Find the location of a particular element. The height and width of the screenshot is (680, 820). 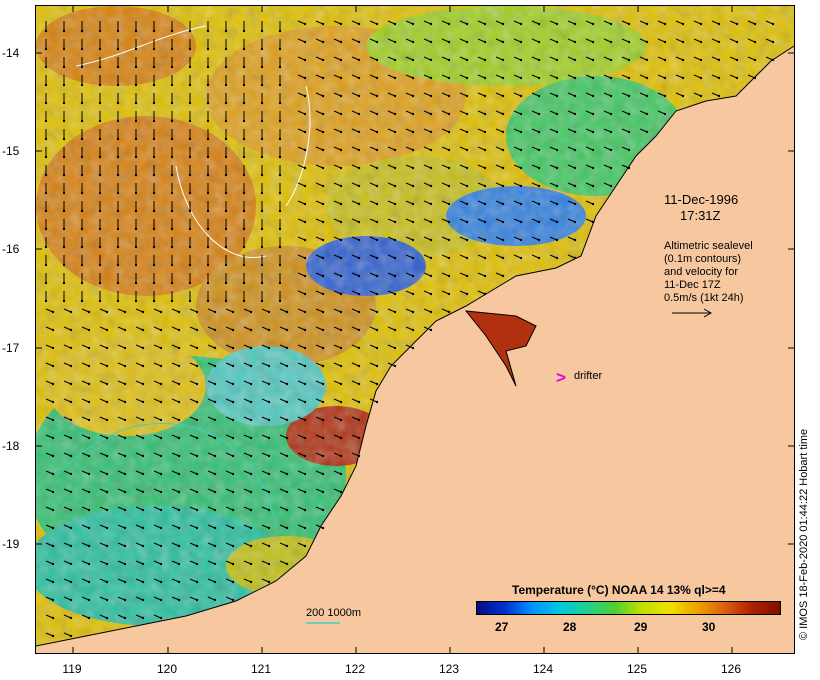

x-tick-label: 124 is located at coordinates (543, 669).